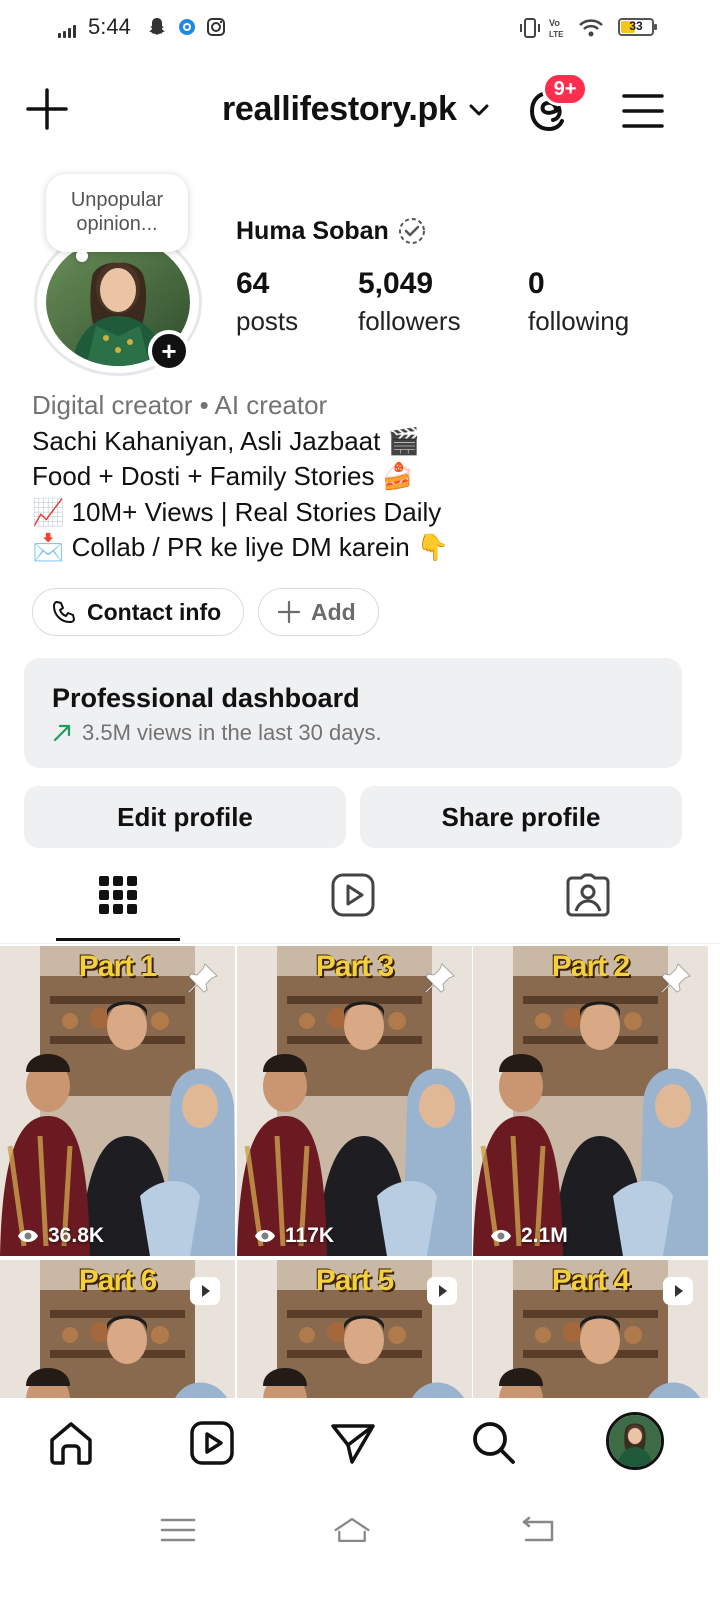 The image size is (720, 1600). Describe the element at coordinates (117, 1329) in the screenshot. I see `post-tile: Part 6` at that location.